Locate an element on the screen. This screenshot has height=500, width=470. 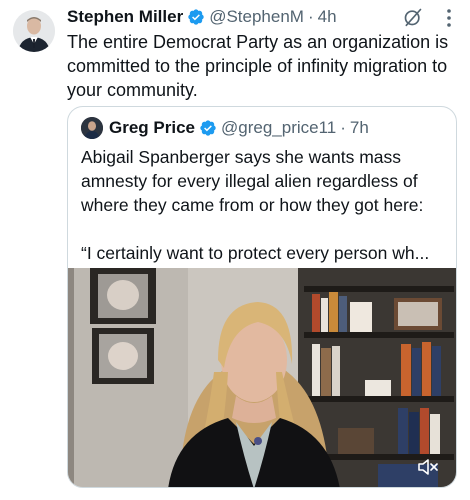
author-avatar is located at coordinates (34, 31).